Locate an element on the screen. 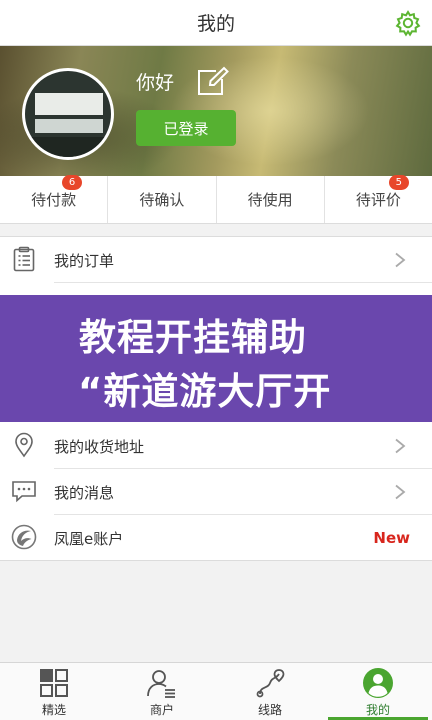 This screenshot has width=432, height=720. location-pin-icon is located at coordinates (24, 445).